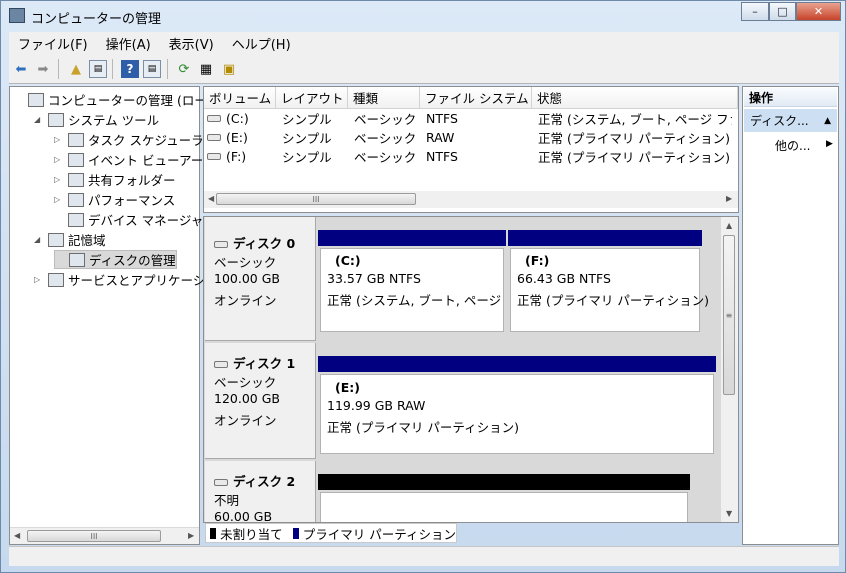 This screenshot has width=846, height=573. What do you see at coordinates (126, 279) in the screenshot?
I see `tree-item: ▷ サービスとアプリケーショ` at bounding box center [126, 279].